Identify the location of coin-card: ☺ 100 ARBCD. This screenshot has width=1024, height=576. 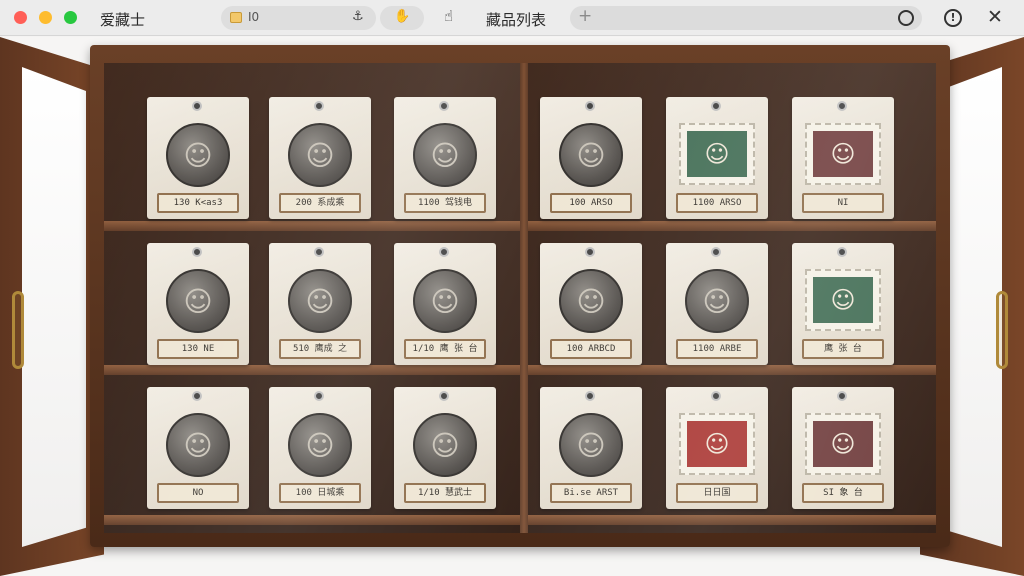
(591, 304).